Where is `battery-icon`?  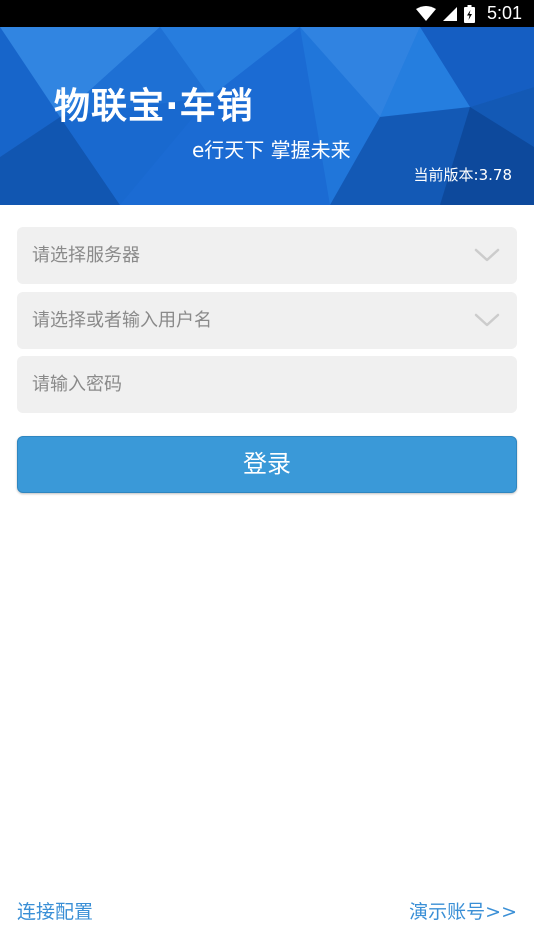 battery-icon is located at coordinates (469, 13).